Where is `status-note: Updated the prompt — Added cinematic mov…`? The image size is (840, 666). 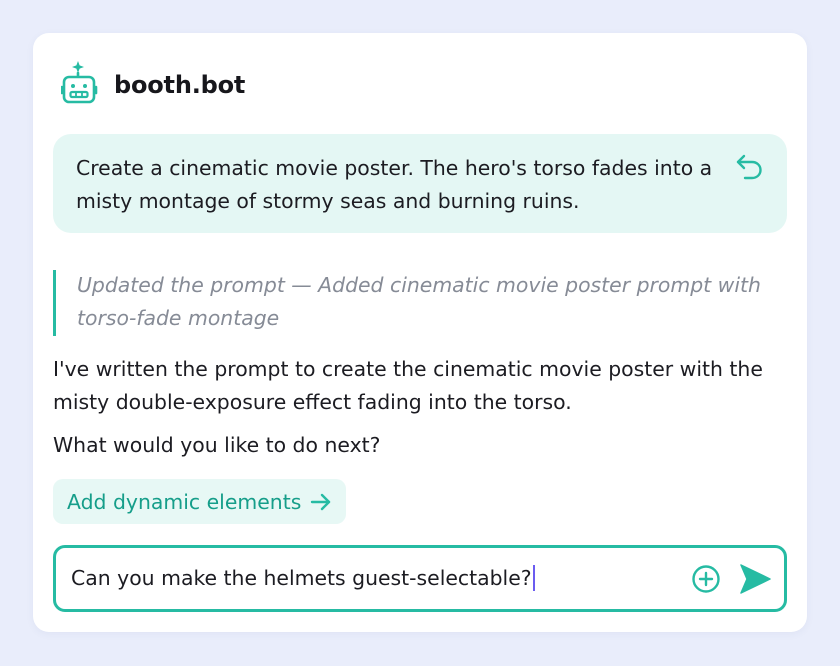
status-note: Updated the prompt — Added cinematic mov… is located at coordinates (414, 303).